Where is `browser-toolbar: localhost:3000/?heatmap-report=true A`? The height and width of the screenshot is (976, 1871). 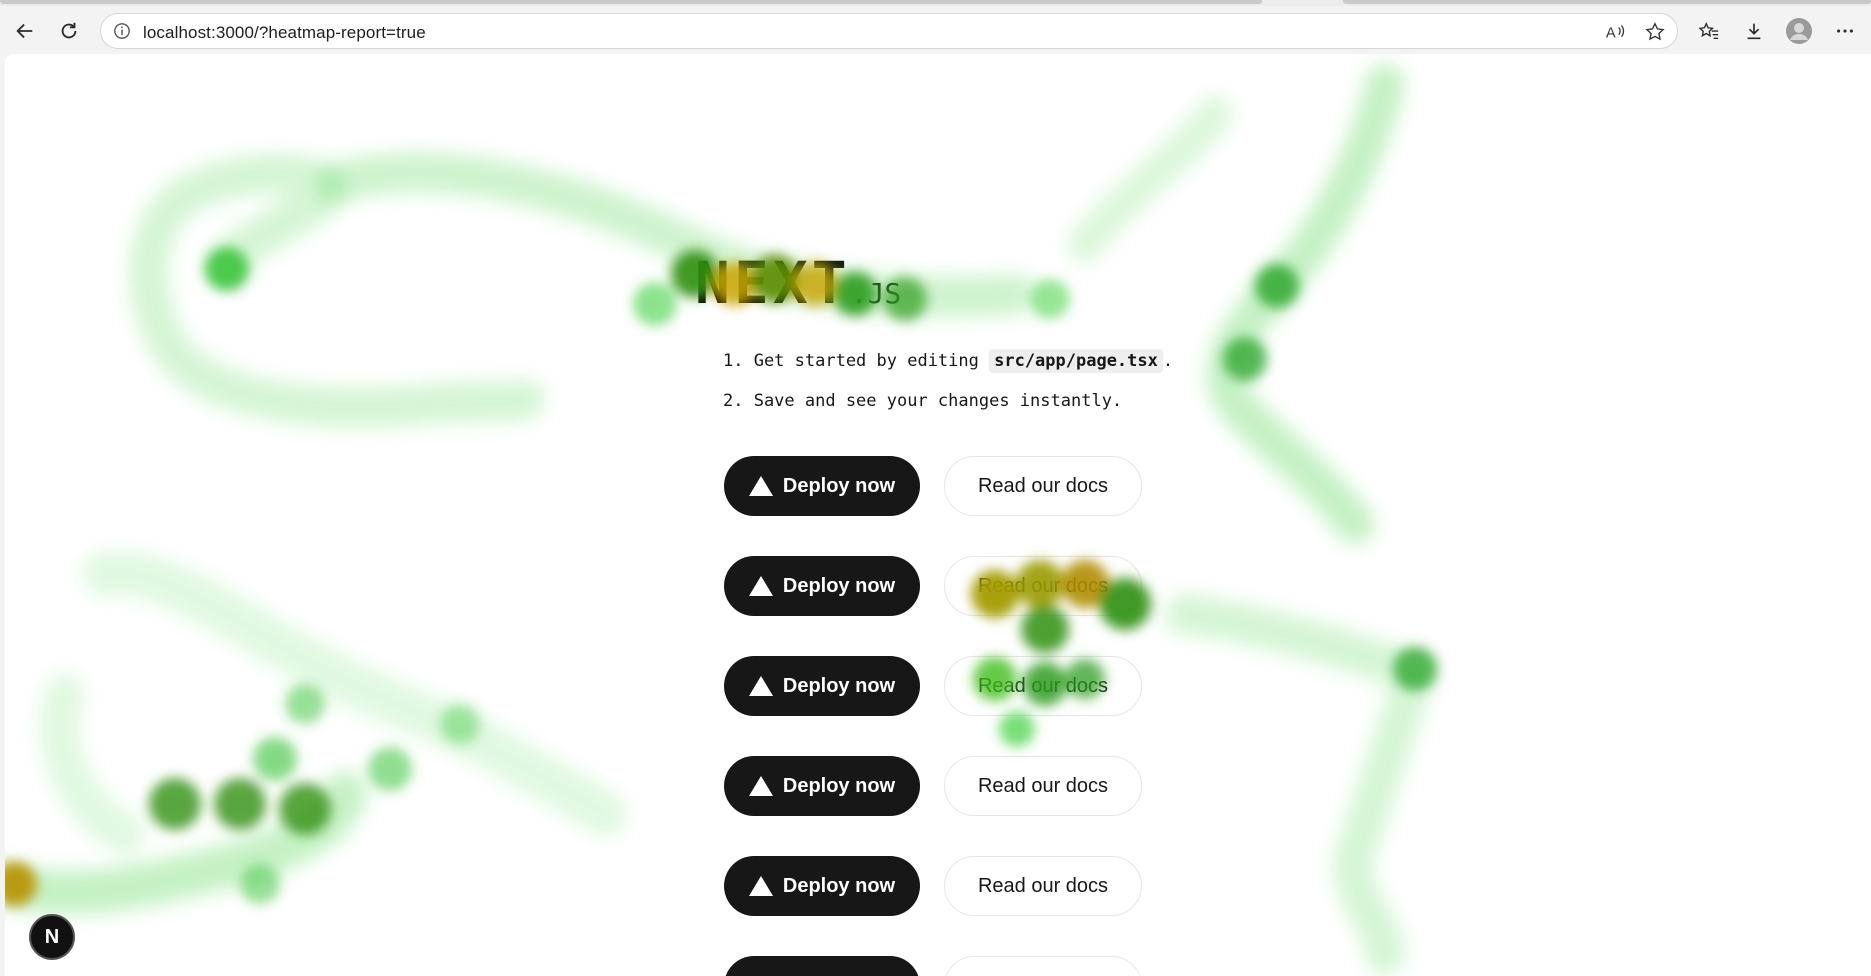 browser-toolbar: localhost:3000/?heatmap-report=true A is located at coordinates (935, 30).